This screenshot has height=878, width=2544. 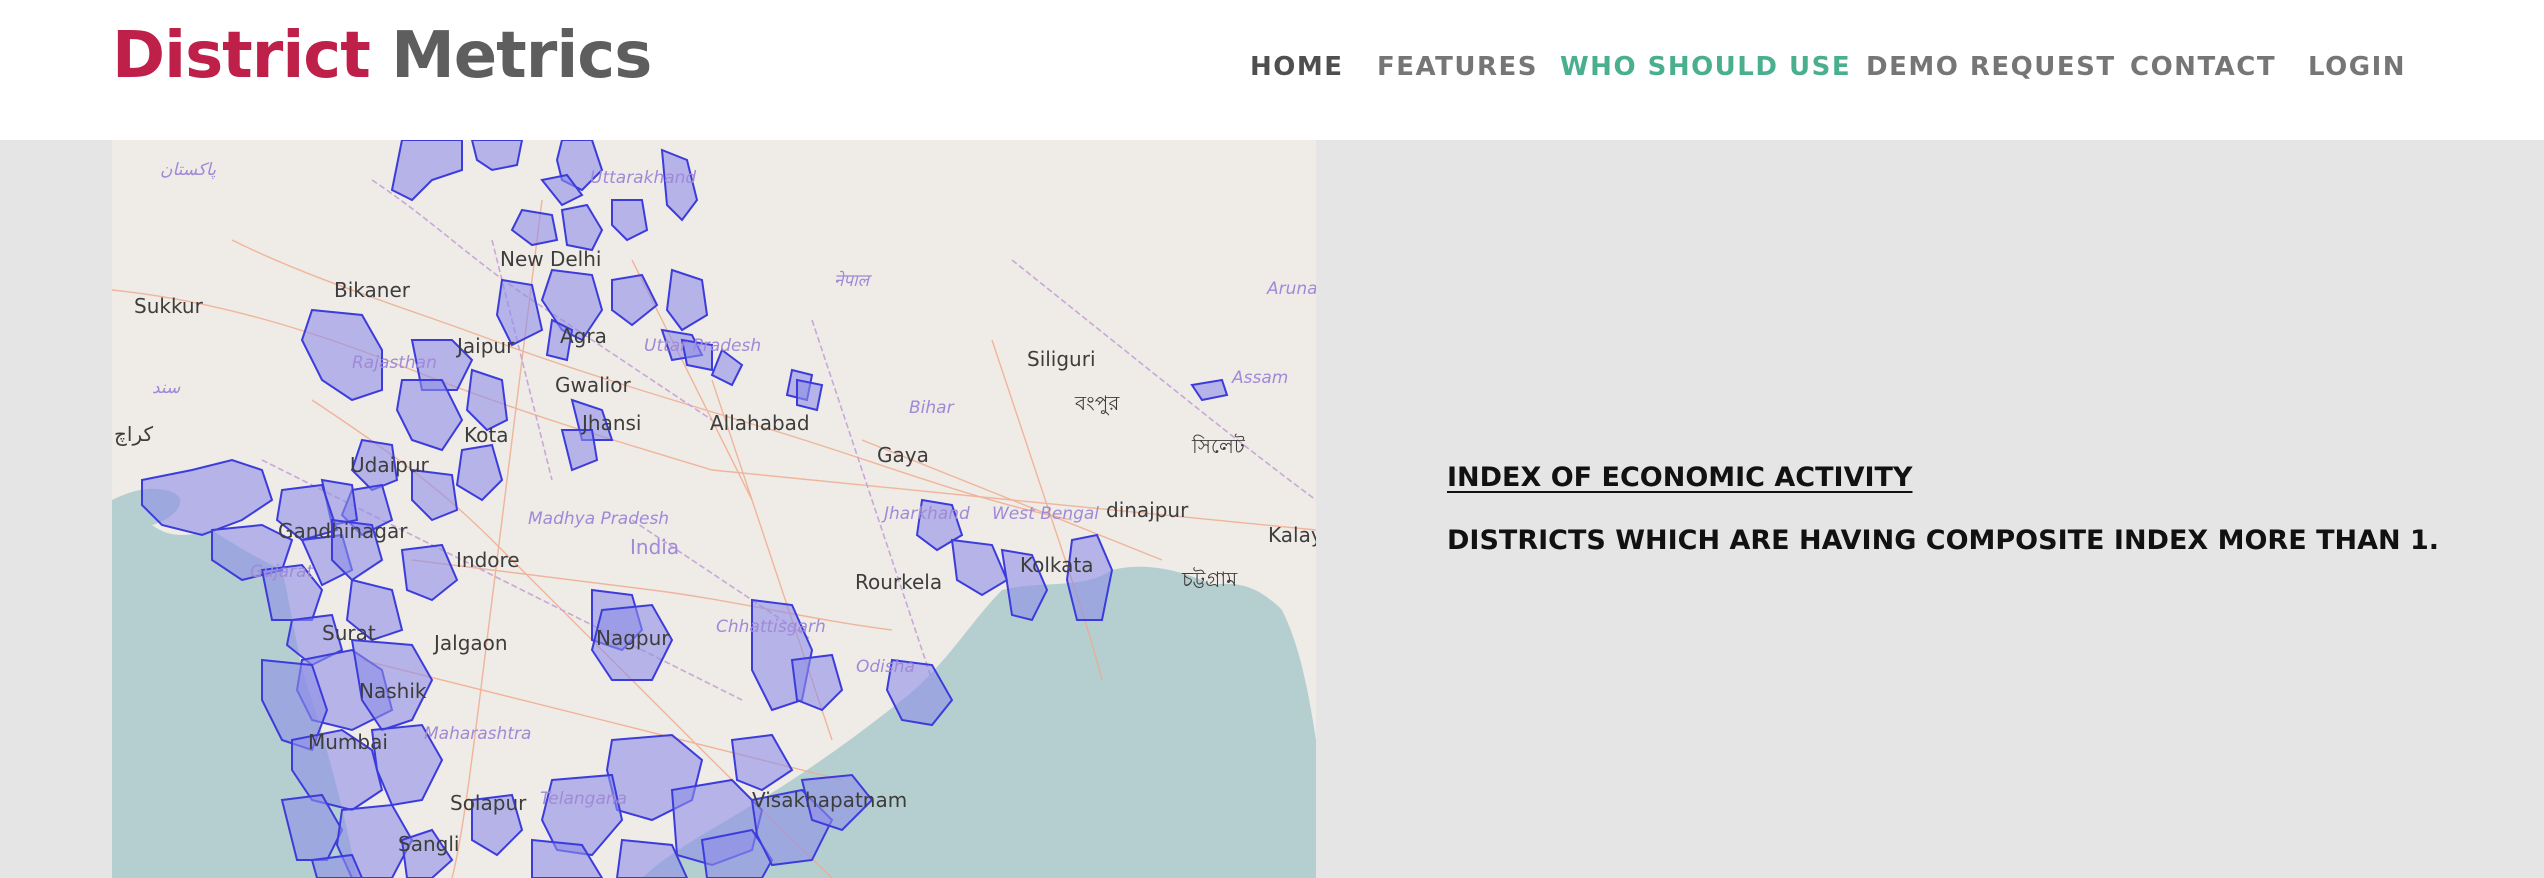 What do you see at coordinates (1991, 67) in the screenshot?
I see `nav-demo-request: DEMO REQUEST` at bounding box center [1991, 67].